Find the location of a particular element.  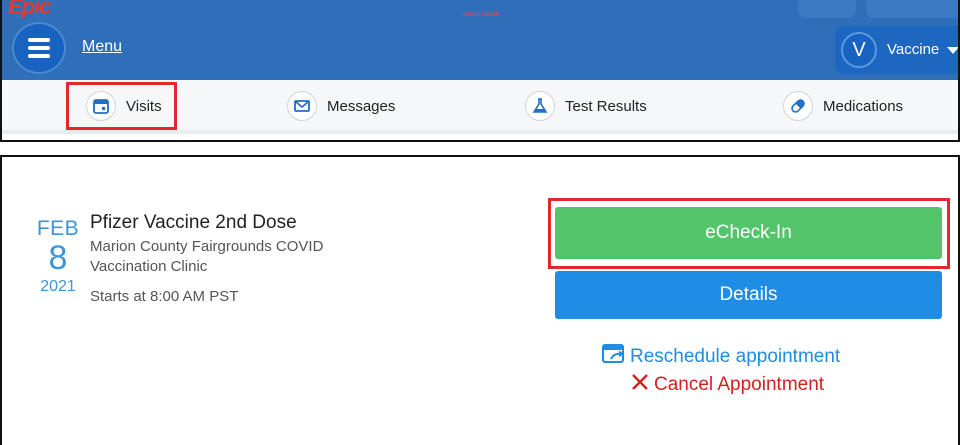

avatar: V is located at coordinates (859, 50).